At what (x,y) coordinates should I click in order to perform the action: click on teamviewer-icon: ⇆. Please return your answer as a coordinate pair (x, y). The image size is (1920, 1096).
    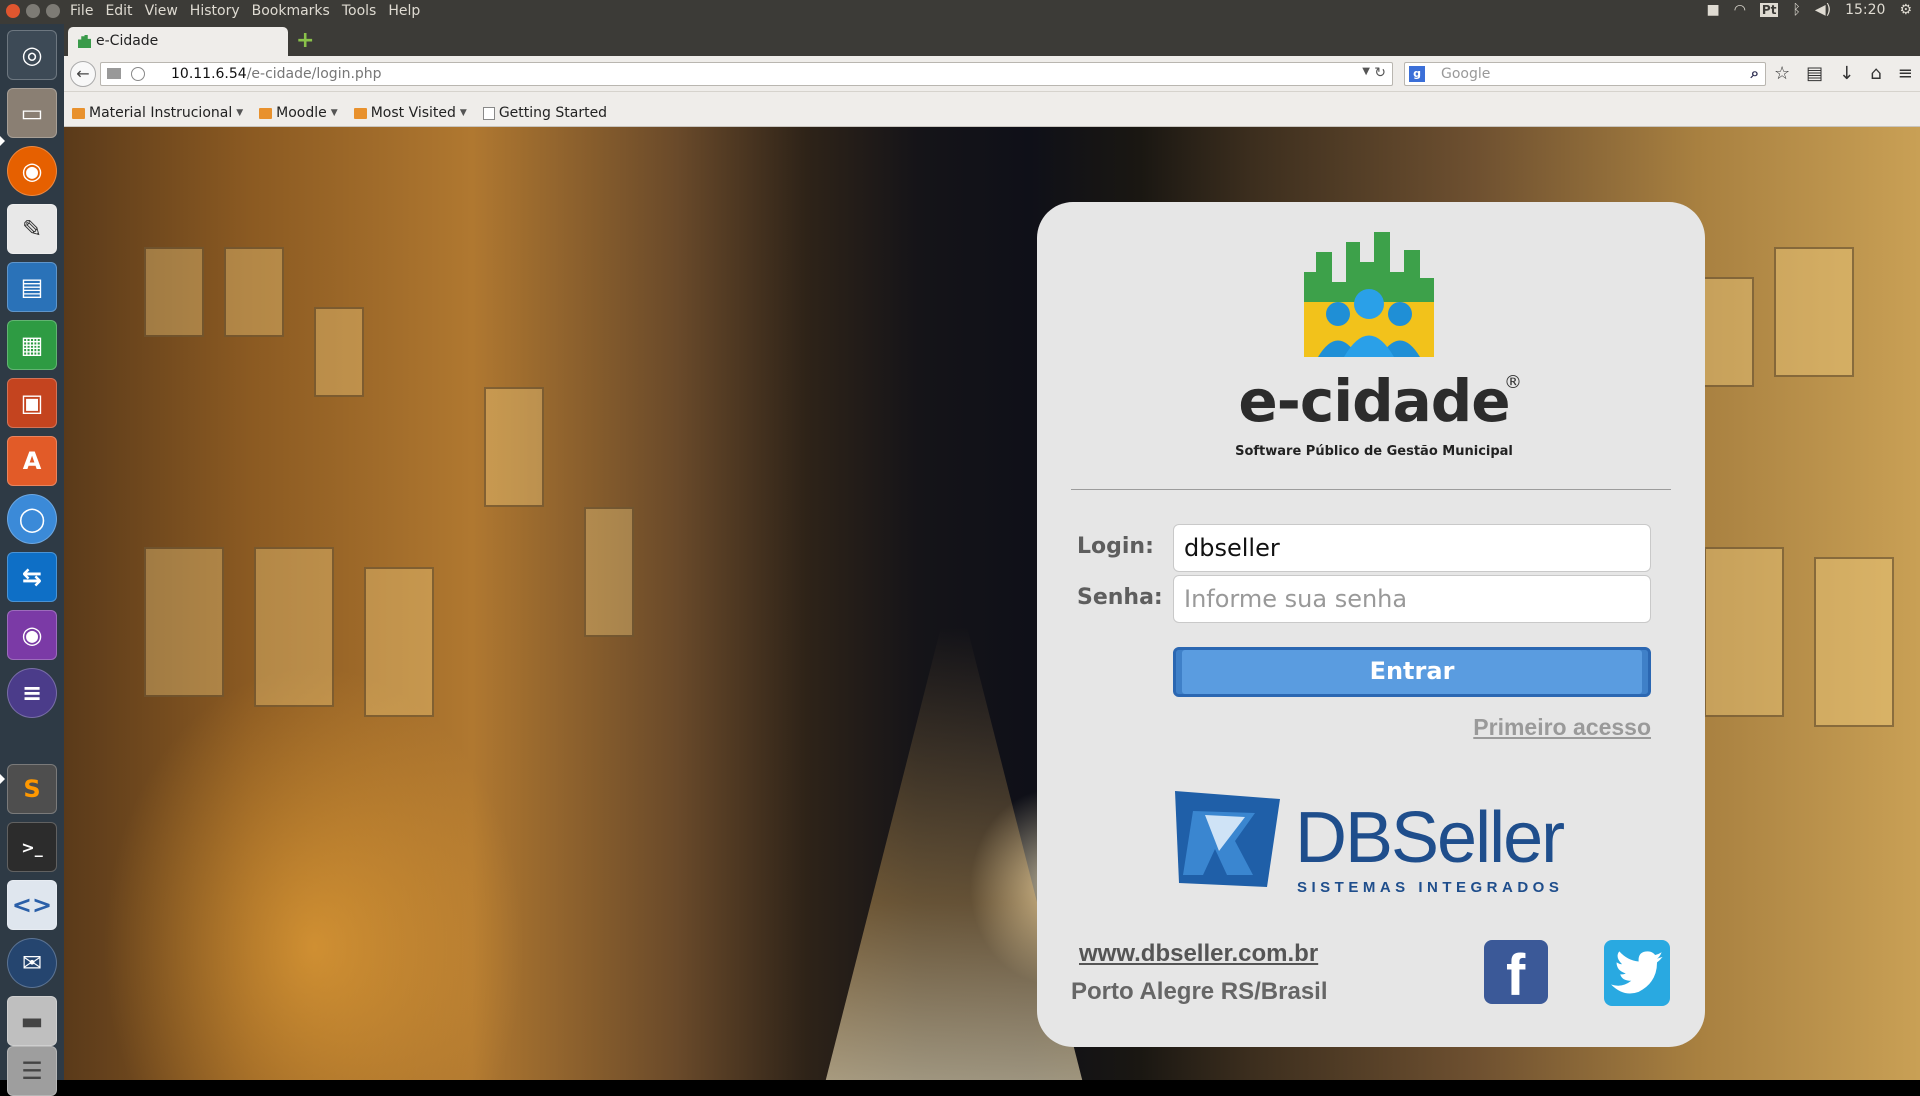
    Looking at the image, I should click on (32, 577).